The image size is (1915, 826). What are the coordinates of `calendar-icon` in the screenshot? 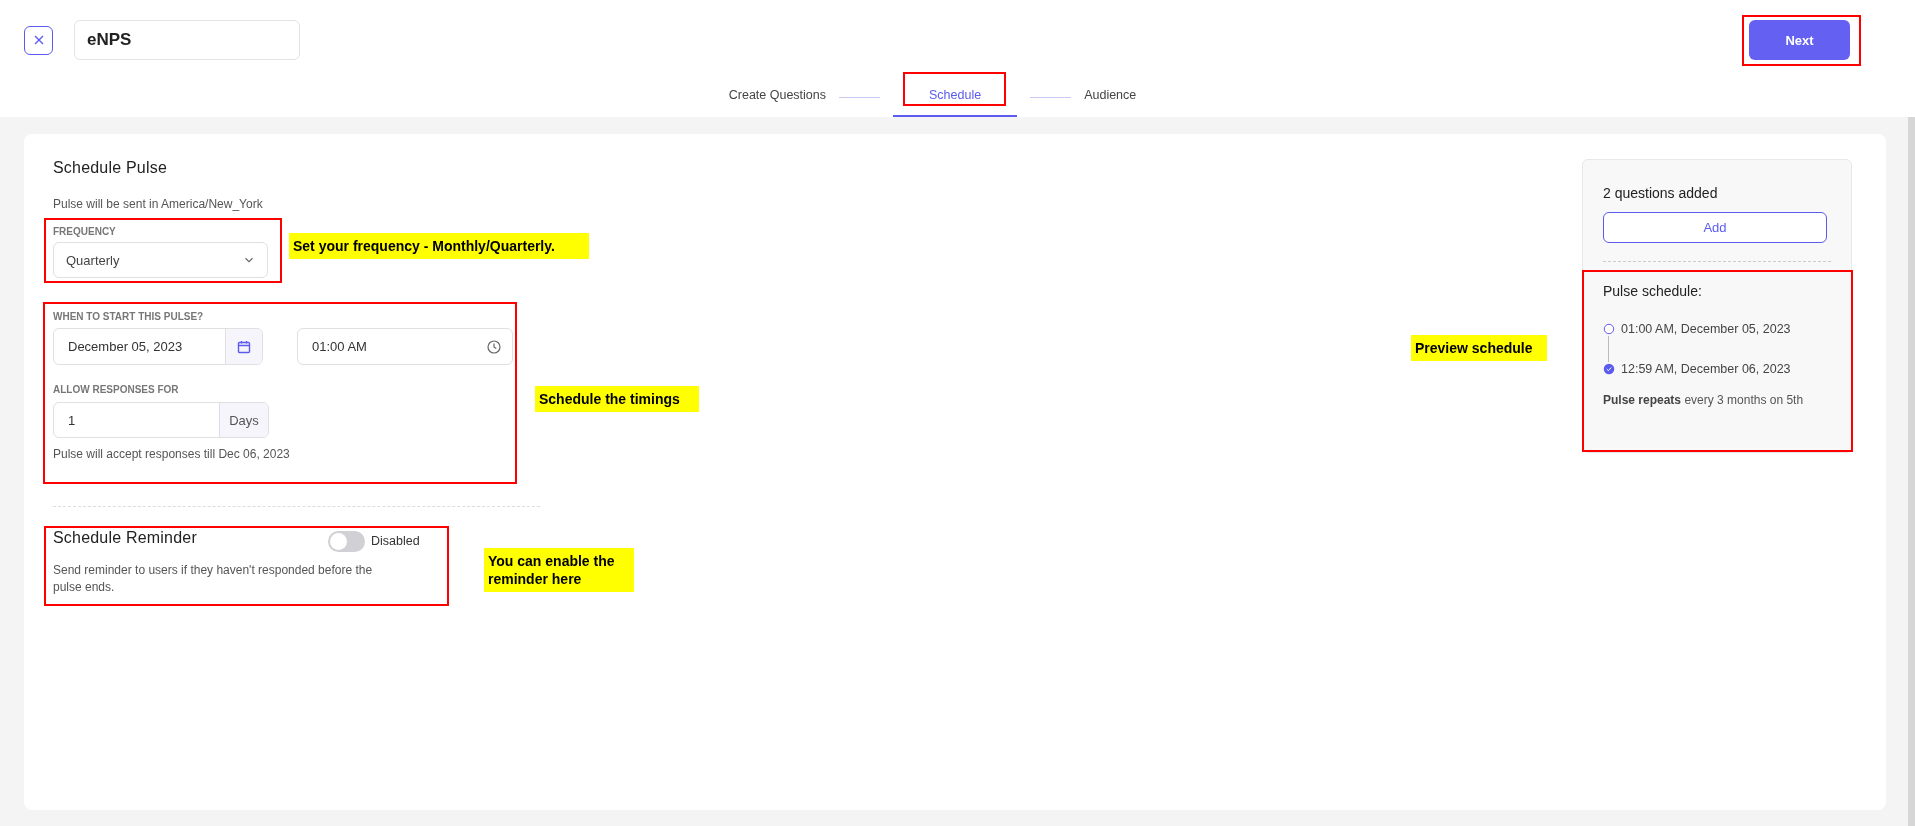 It's located at (244, 346).